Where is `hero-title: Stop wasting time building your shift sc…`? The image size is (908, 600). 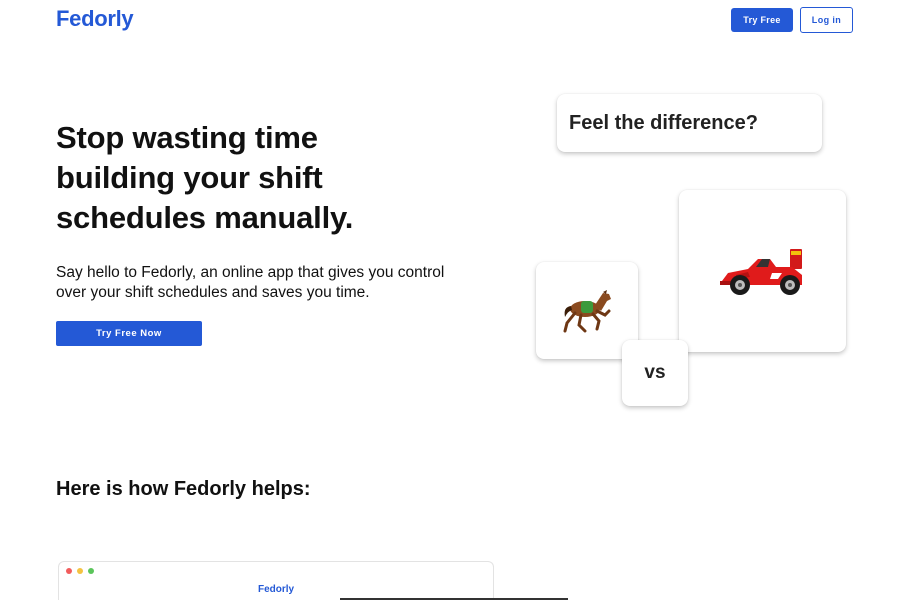
hero-title: Stop wasting time building your shift sc… is located at coordinates (205, 177).